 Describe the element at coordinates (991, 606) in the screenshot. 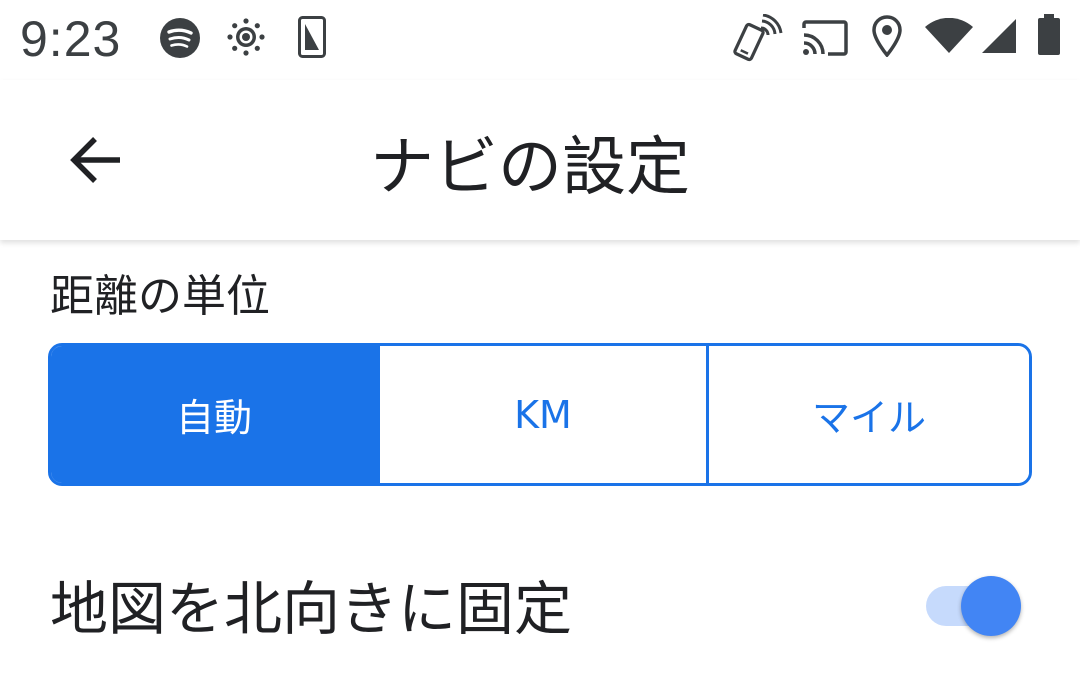

I see `toggle-thumb` at that location.